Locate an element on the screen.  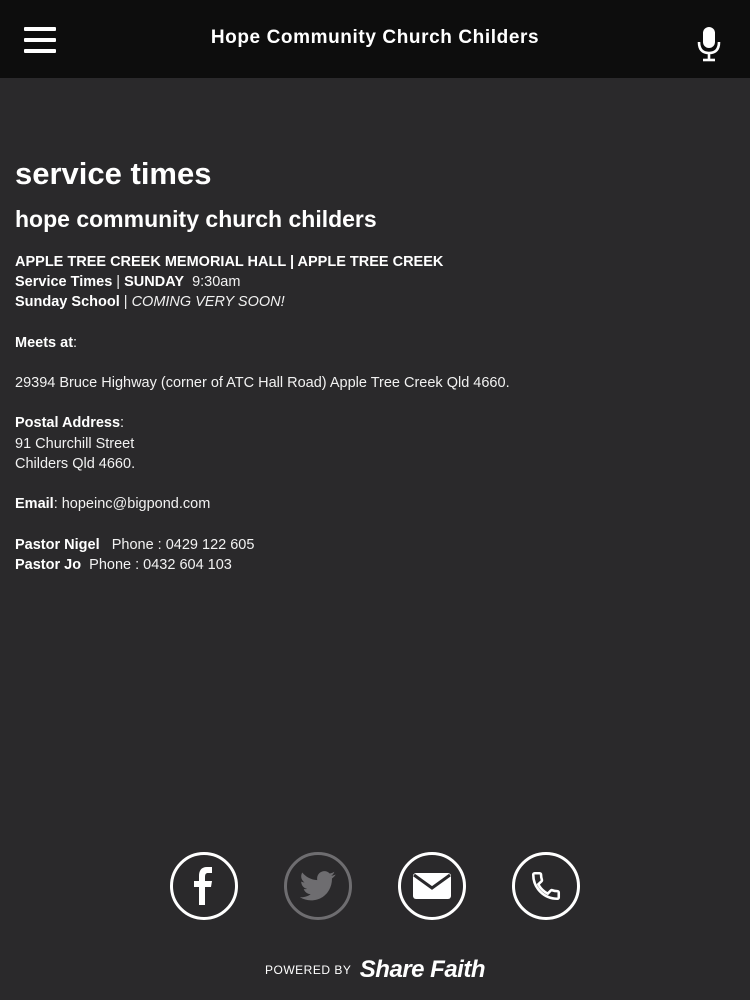
email-link: : hopeinc@bigpond.com is located at coordinates (132, 504).